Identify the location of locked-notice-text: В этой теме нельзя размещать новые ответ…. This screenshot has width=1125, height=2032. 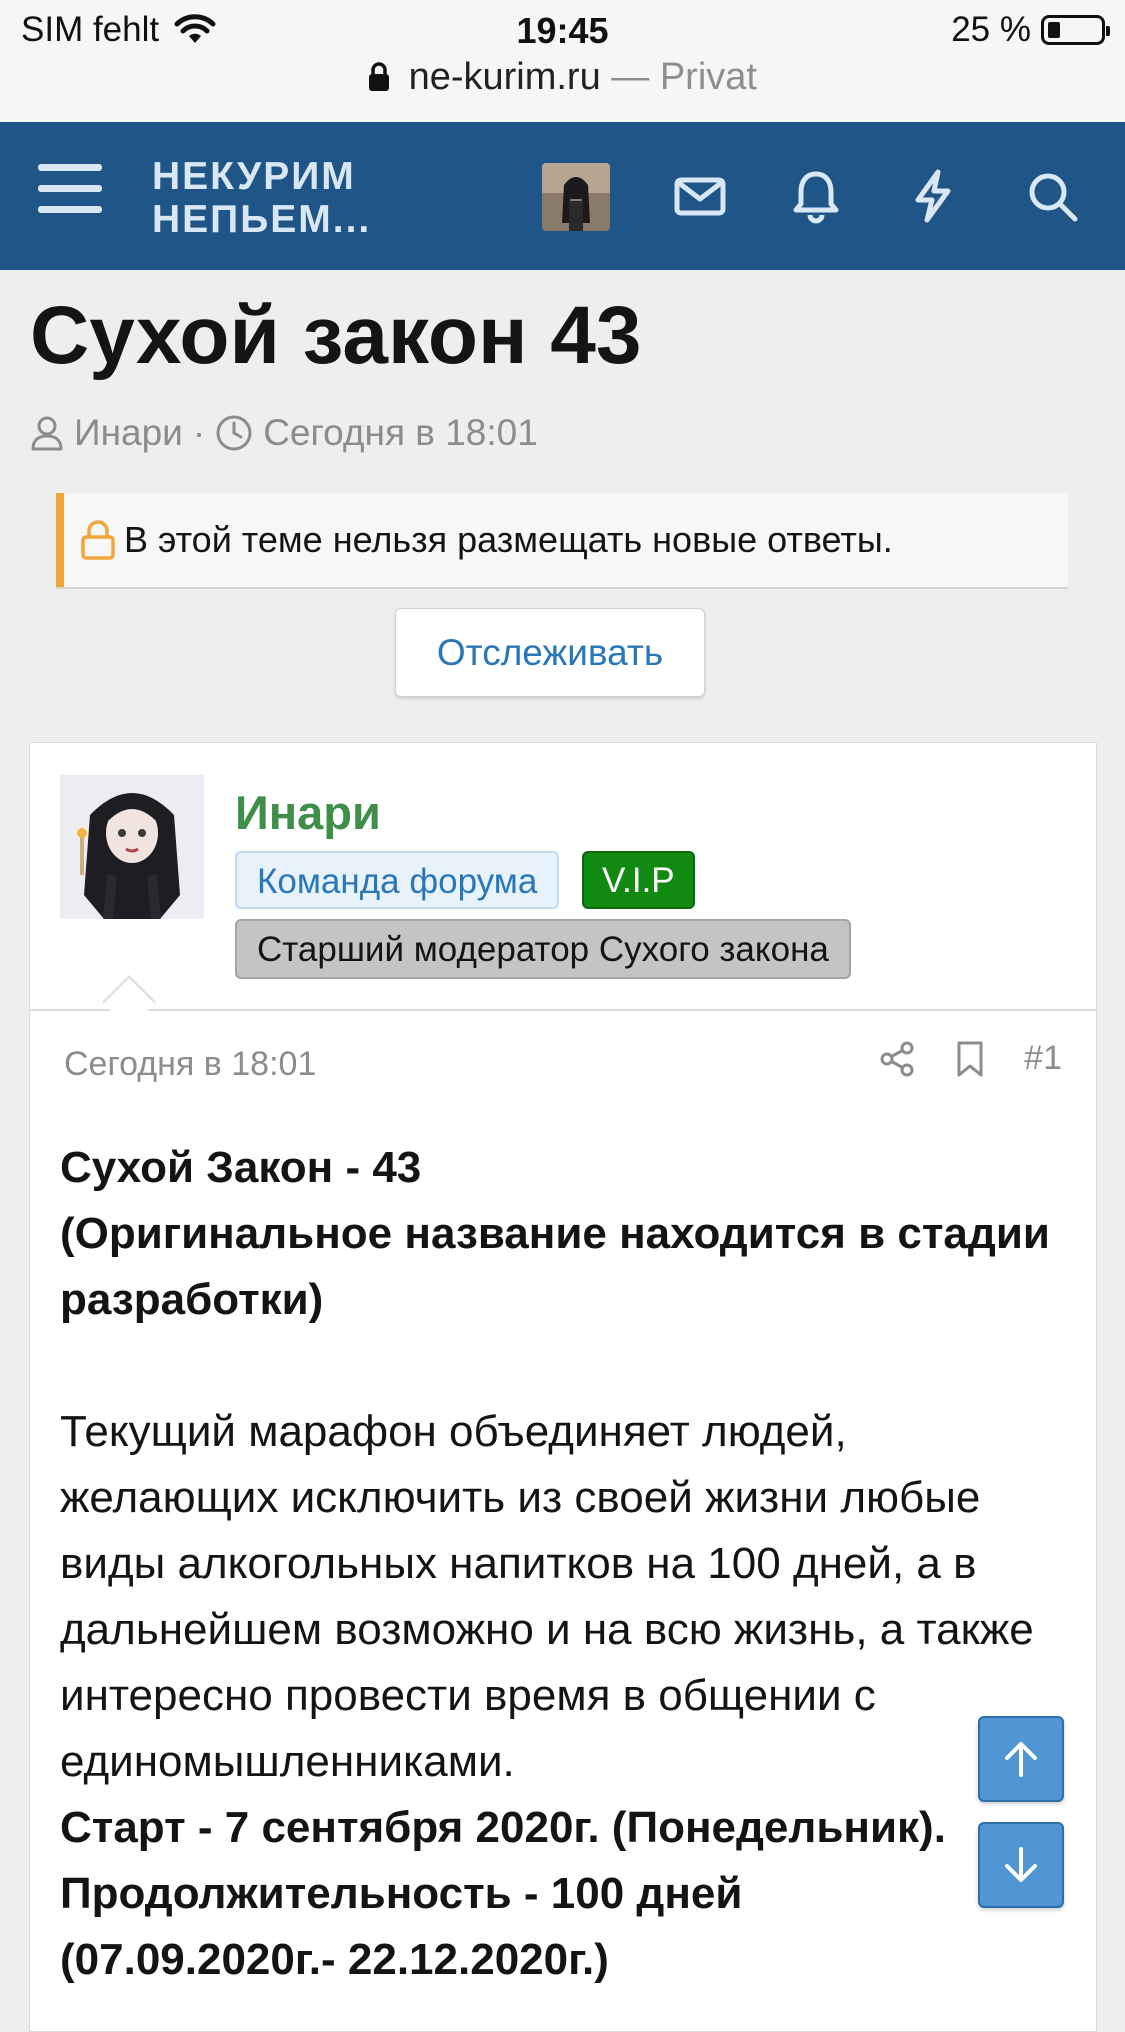
(508, 539).